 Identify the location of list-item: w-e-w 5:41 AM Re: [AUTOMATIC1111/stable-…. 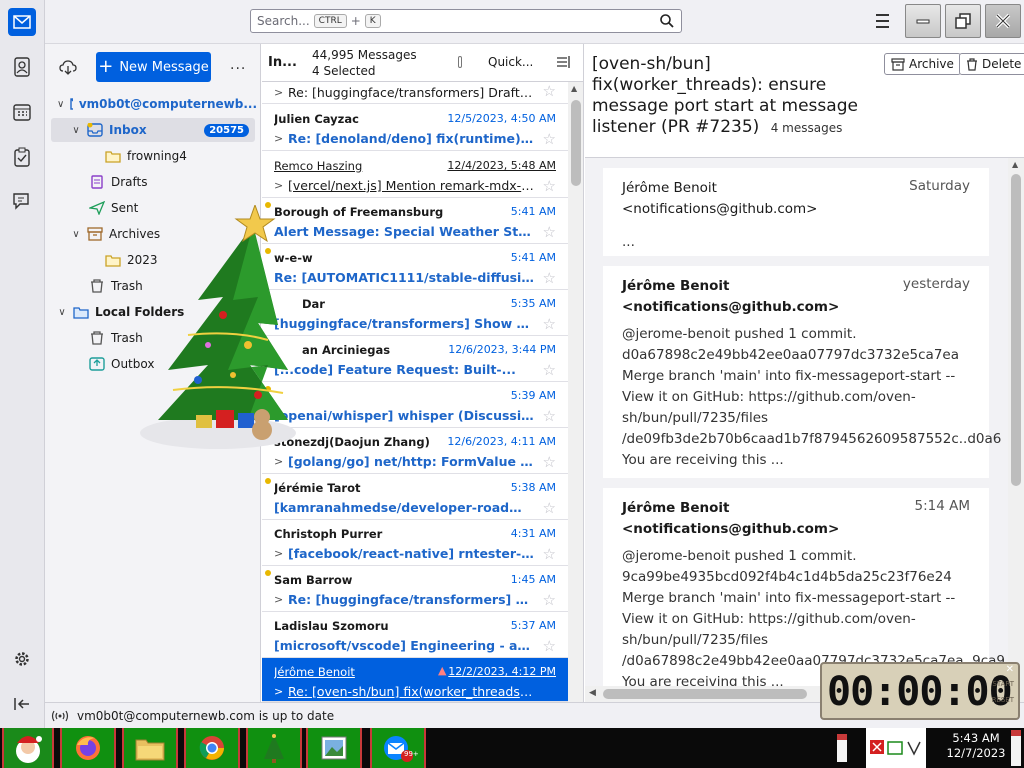
(415, 267).